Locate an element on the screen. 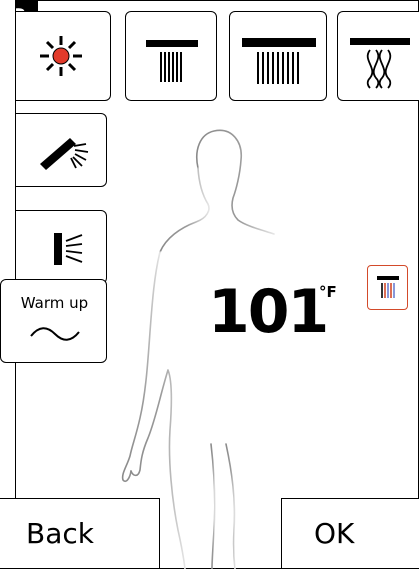 The width and height of the screenshot is (419, 569). massage-showerhead-icon is located at coordinates (380, 63).